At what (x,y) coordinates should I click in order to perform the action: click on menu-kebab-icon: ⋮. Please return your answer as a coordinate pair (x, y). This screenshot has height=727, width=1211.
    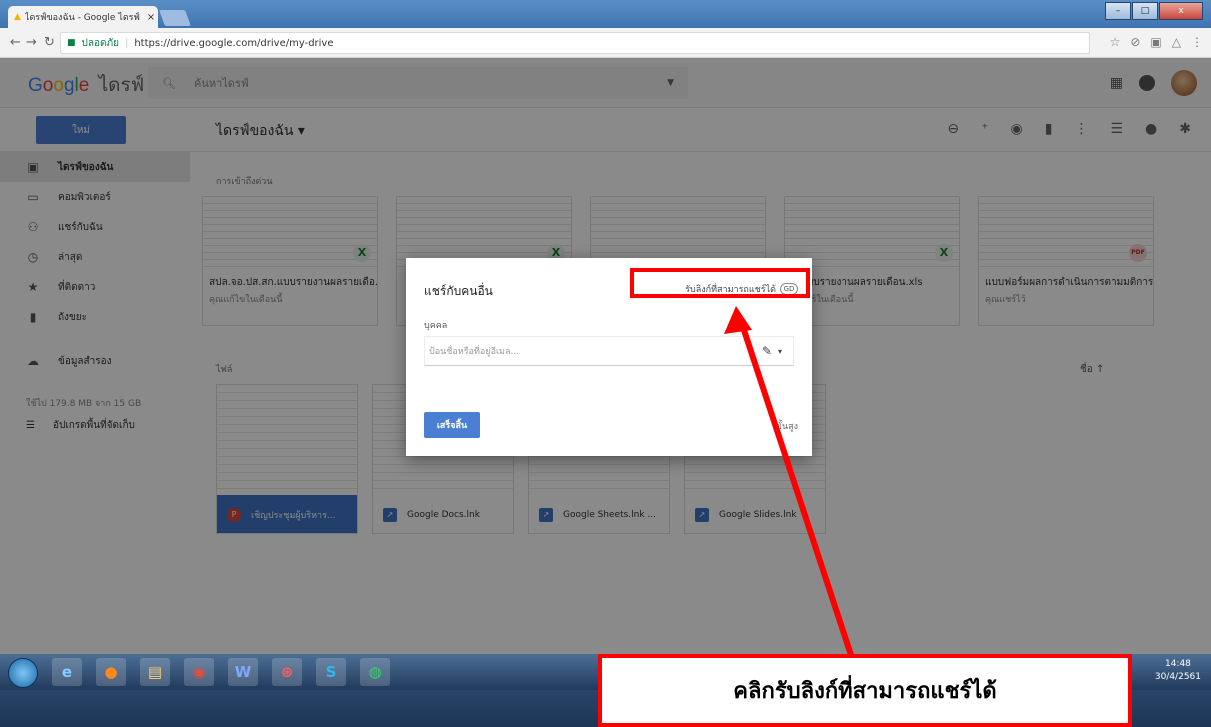
    Looking at the image, I should click on (1197, 42).